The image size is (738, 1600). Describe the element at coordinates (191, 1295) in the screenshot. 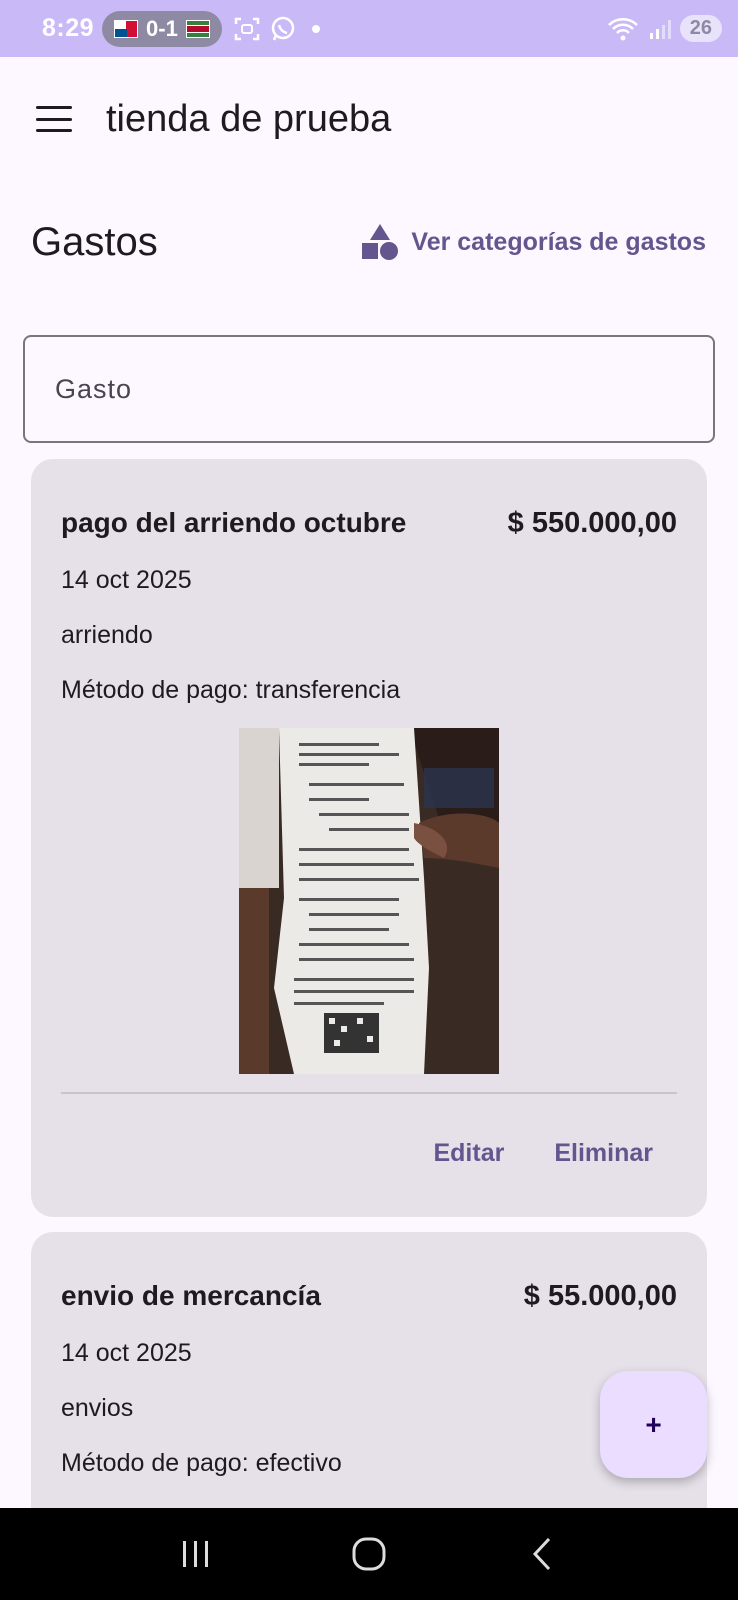

I see `expense-name: envio de mercancía` at that location.